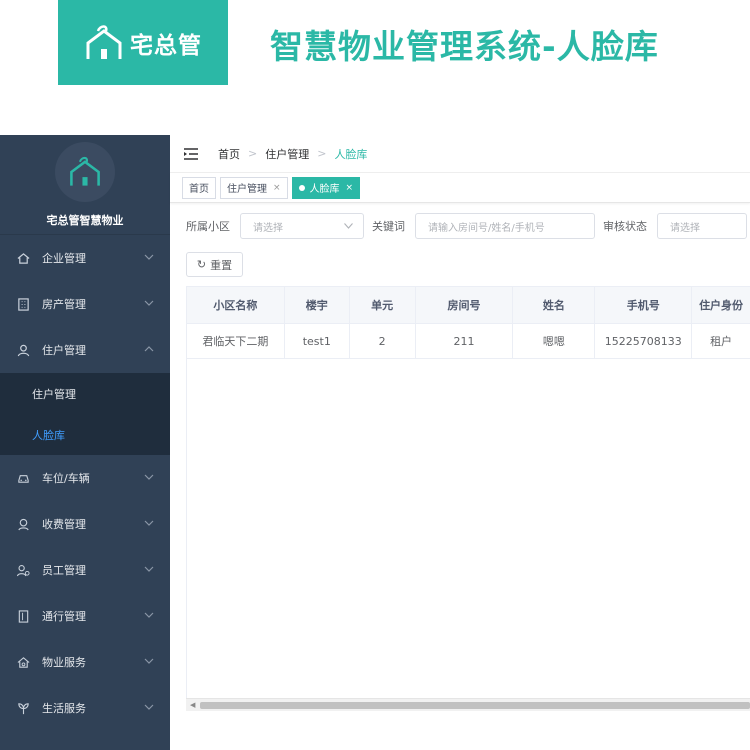  Describe the element at coordinates (229, 154) in the screenshot. I see `breadcrumb-home: 首页` at that location.